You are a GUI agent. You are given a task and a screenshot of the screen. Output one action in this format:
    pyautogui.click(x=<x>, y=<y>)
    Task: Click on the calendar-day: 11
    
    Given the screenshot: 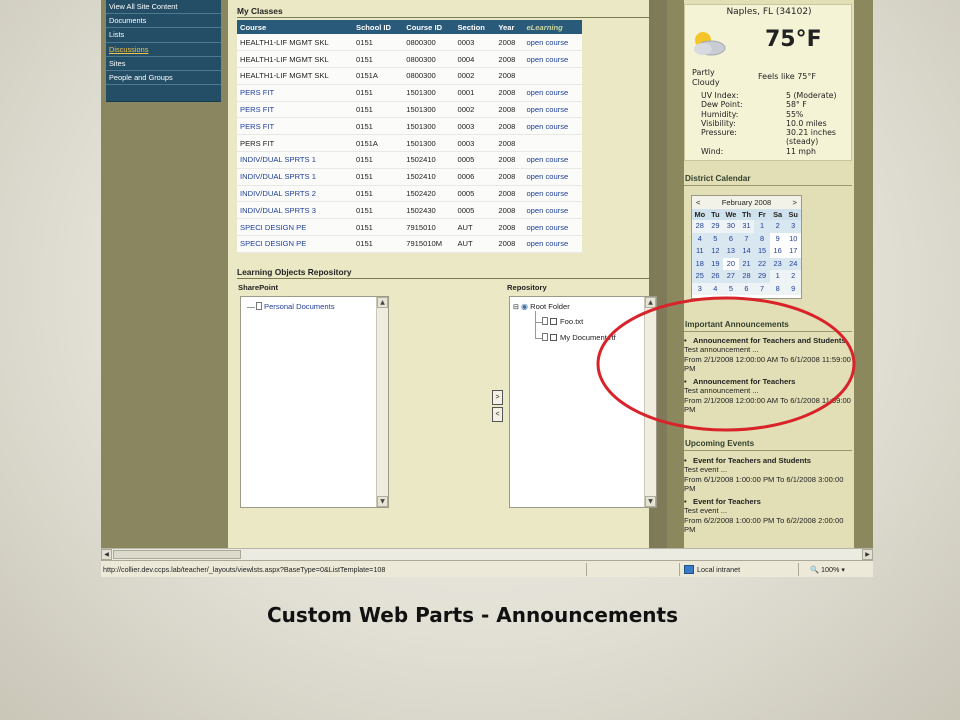 What is the action you would take?
    pyautogui.click(x=700, y=251)
    